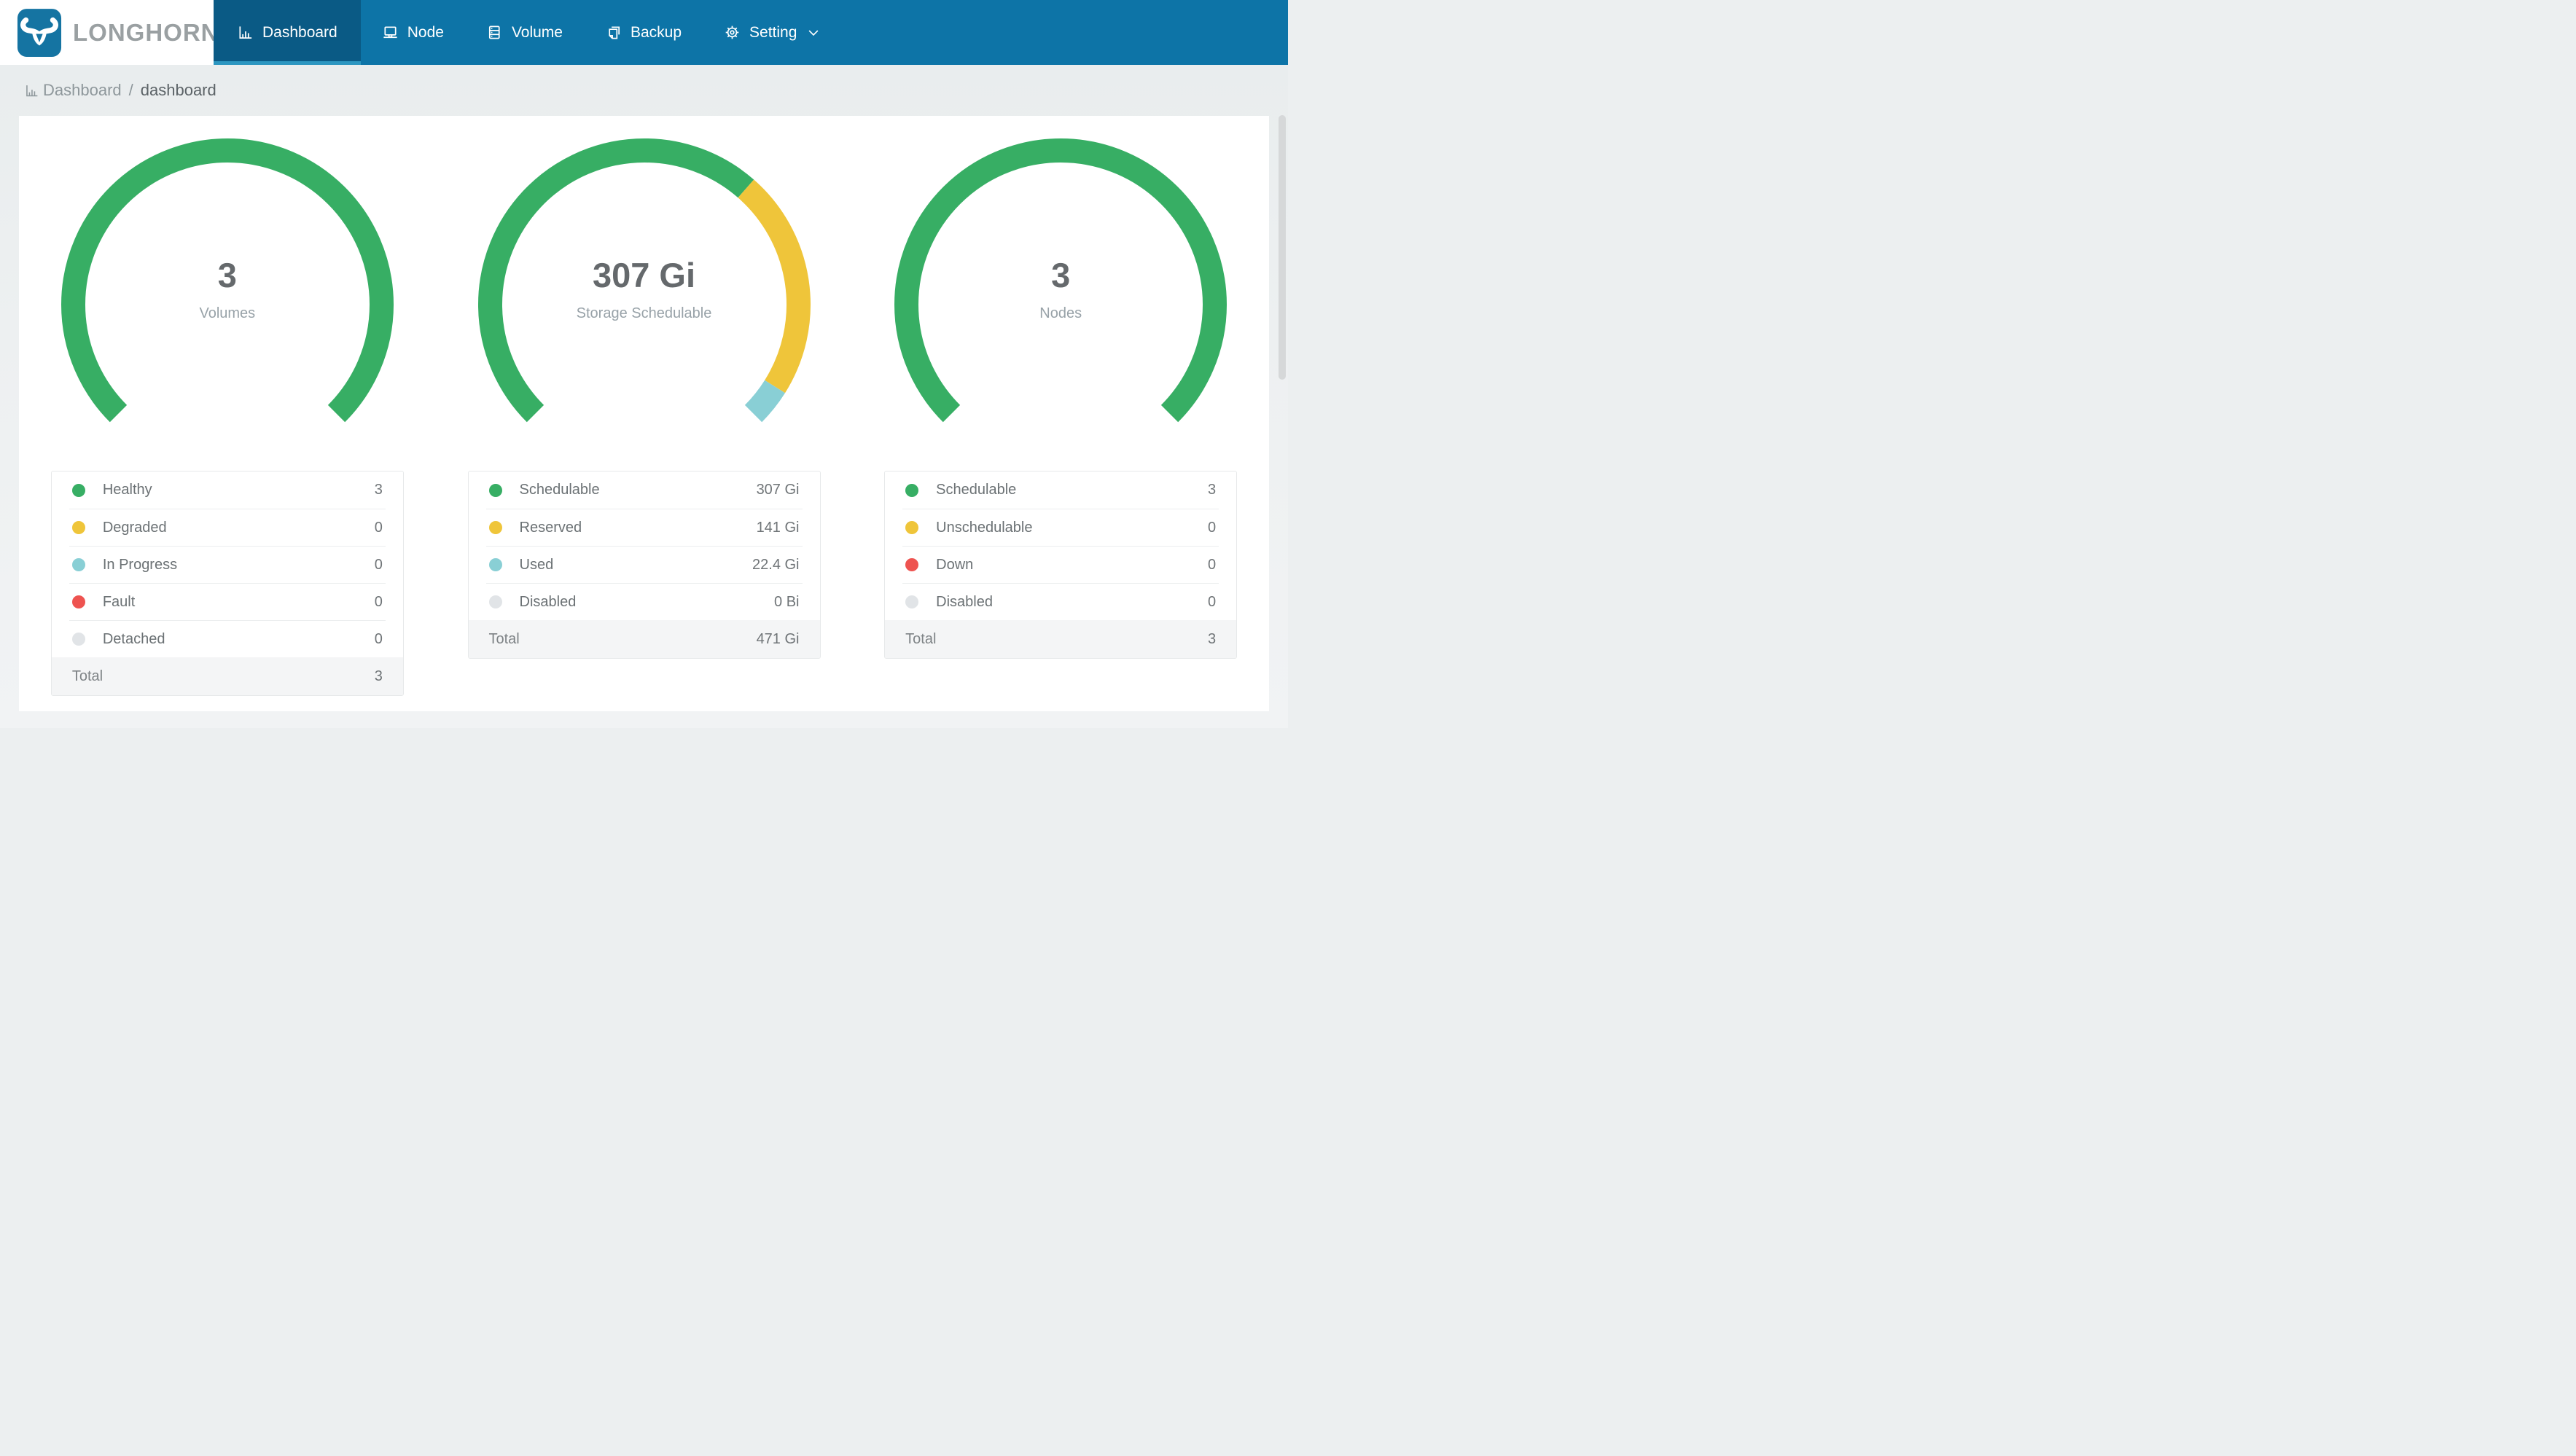  What do you see at coordinates (494, 32) in the screenshot?
I see `database-icon` at bounding box center [494, 32].